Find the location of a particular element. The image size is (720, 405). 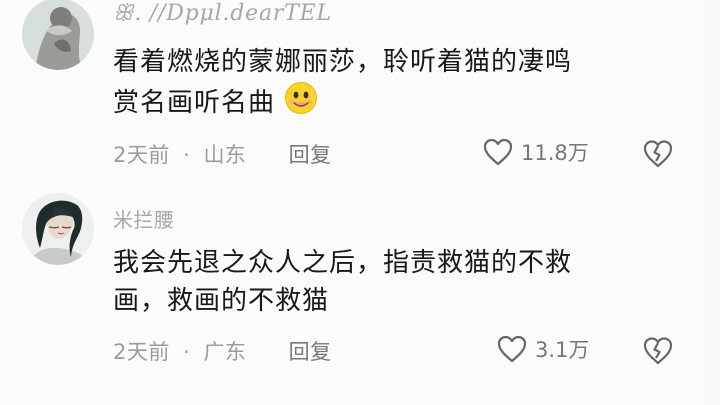

comment-text-line: 画，救画的不救猫 is located at coordinates (221, 301).